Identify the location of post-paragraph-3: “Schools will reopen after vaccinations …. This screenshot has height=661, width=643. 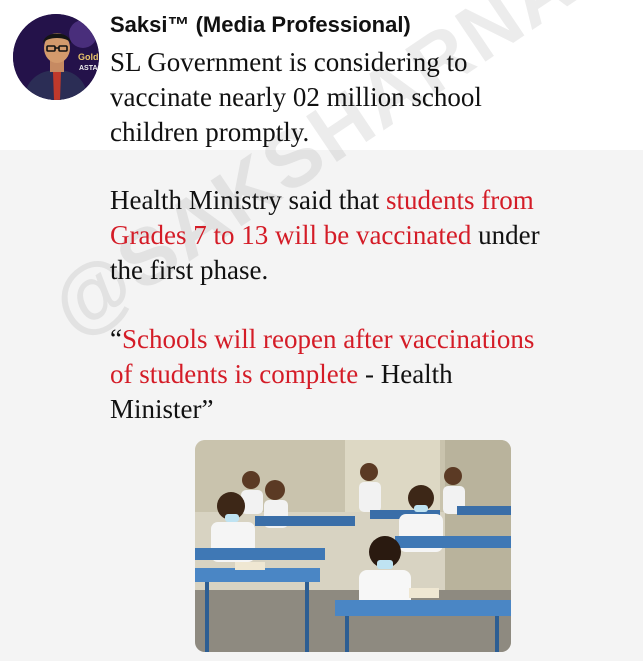
(372, 374).